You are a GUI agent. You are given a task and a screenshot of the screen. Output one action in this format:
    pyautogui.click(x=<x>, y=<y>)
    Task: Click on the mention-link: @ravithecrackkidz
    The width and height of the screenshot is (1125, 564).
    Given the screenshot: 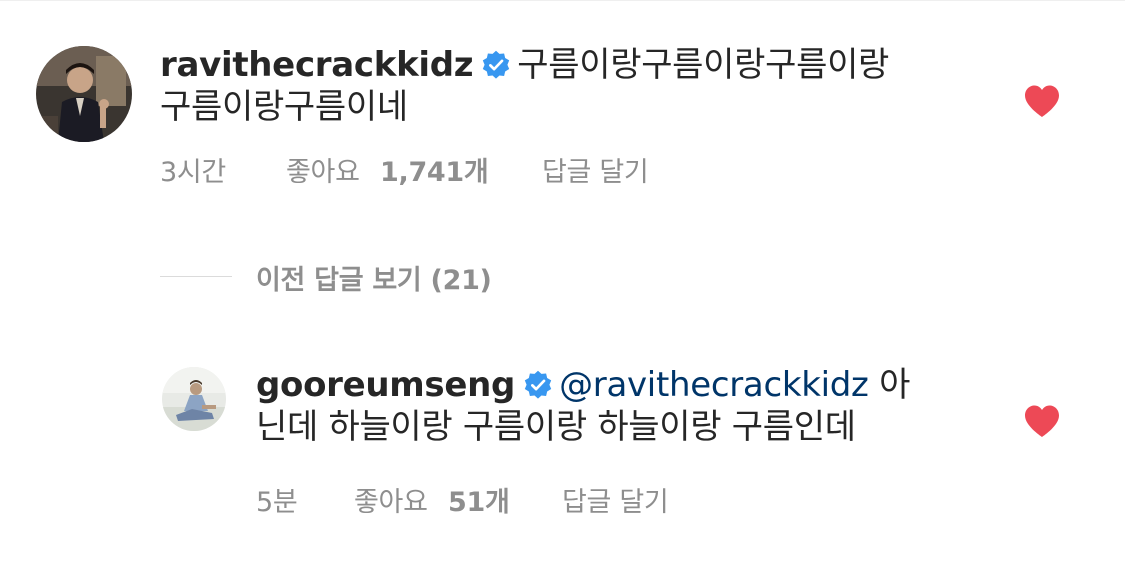 What is the action you would take?
    pyautogui.click(x=714, y=385)
    